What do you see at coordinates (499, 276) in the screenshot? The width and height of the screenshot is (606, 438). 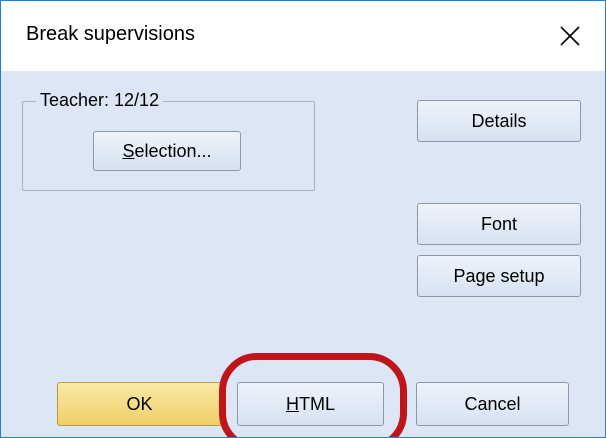 I see `page-setup-button: Page setup` at bounding box center [499, 276].